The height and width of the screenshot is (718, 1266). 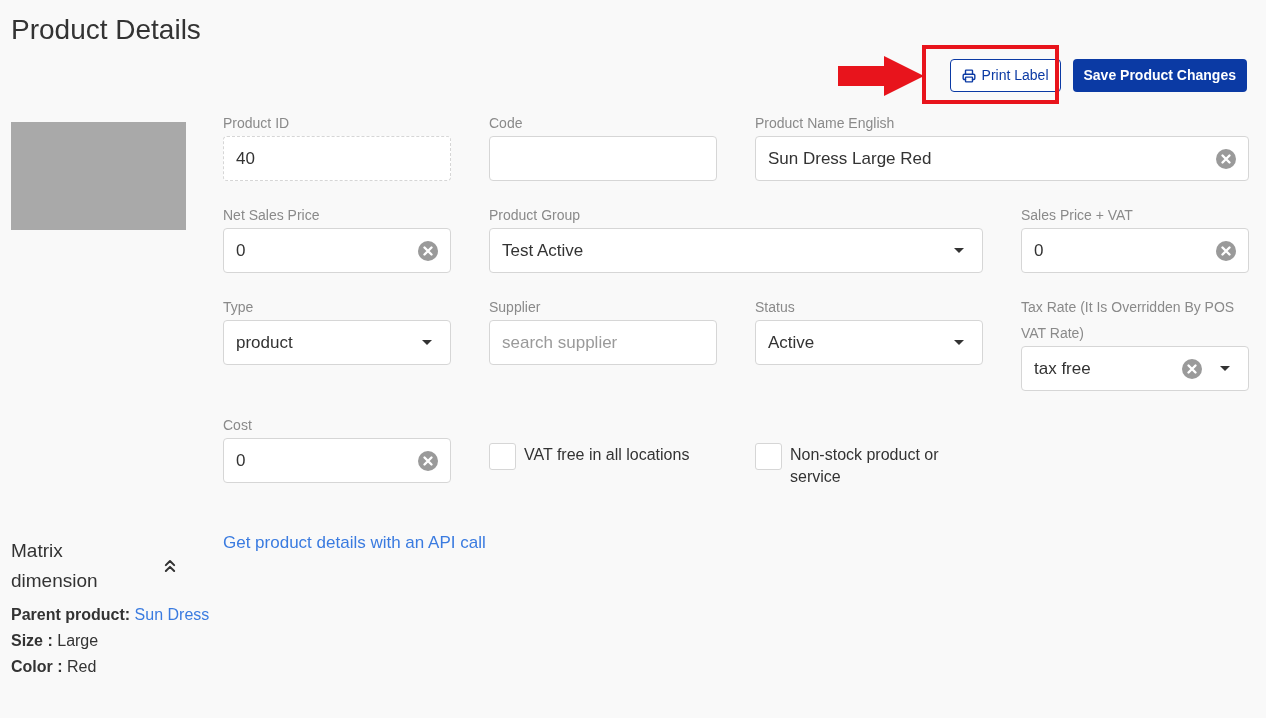 I want to click on checkbox-label: VAT free in all locations, so click(x=607, y=455).